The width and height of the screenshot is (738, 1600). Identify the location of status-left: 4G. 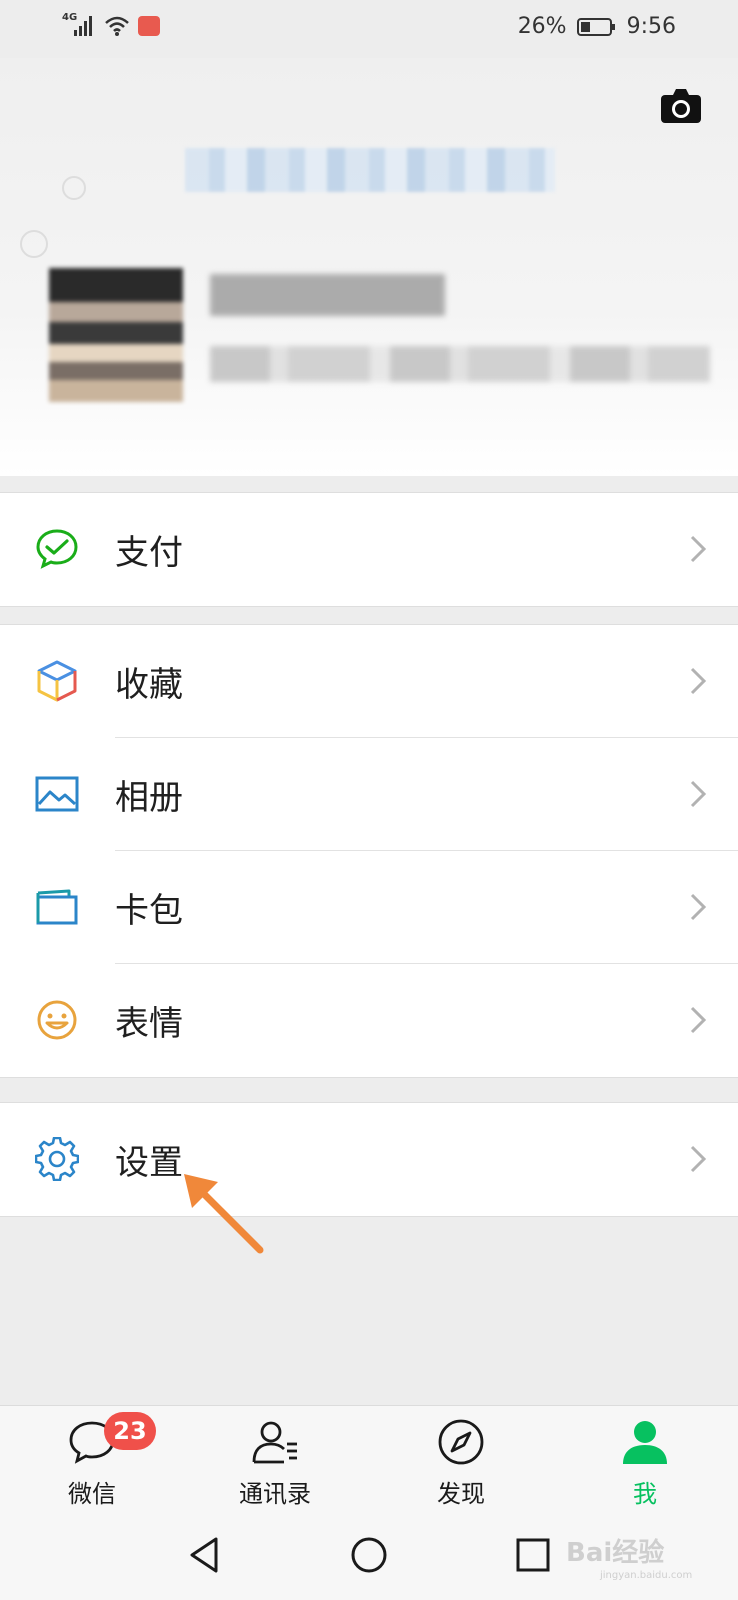
(111, 25).